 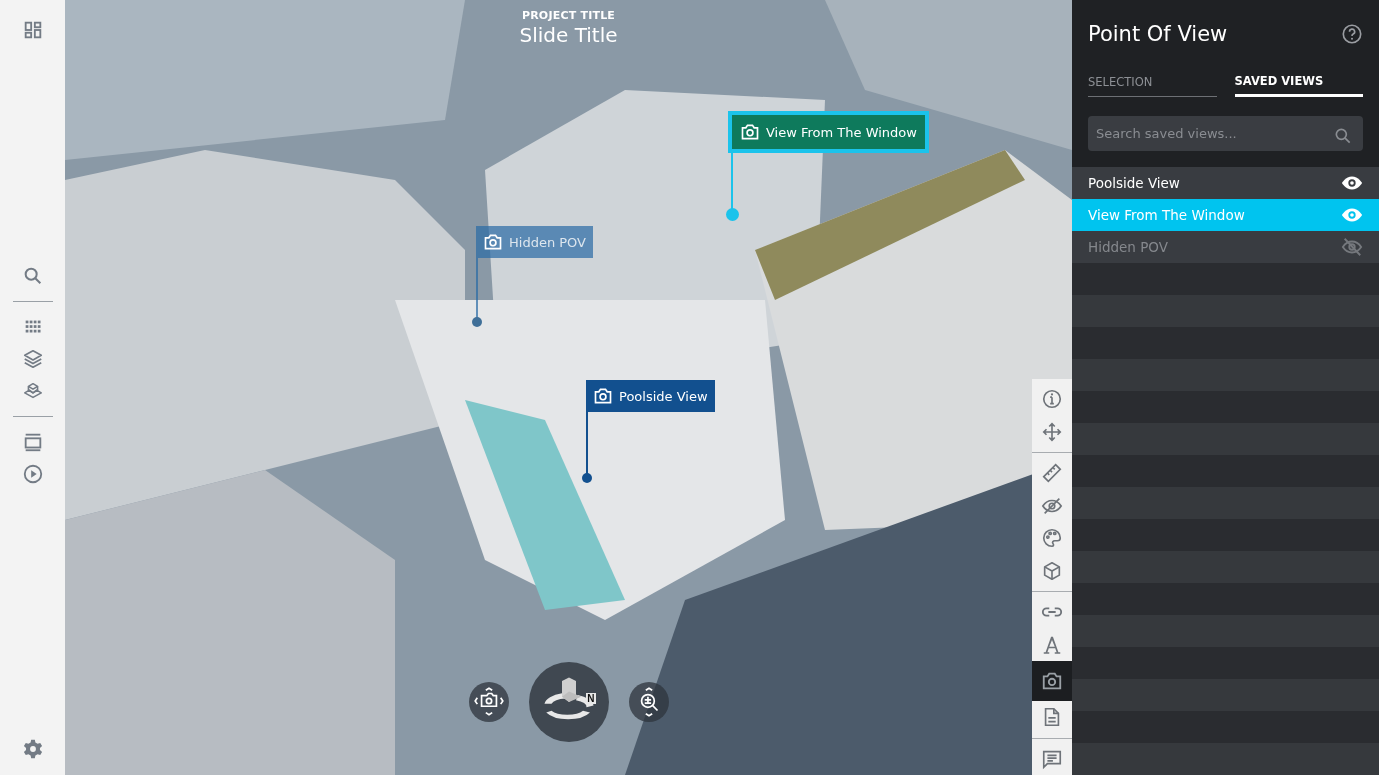 I want to click on pov-label: Poolside View, so click(x=650, y=396).